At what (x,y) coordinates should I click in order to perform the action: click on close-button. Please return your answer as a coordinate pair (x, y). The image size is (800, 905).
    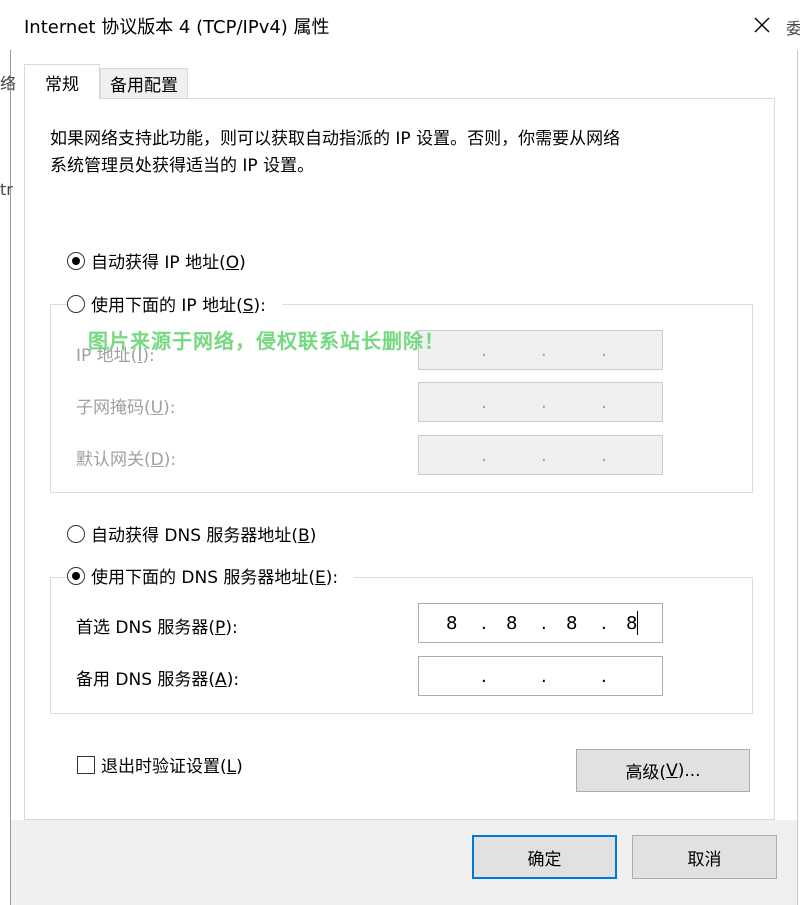
    Looking at the image, I should click on (762, 25).